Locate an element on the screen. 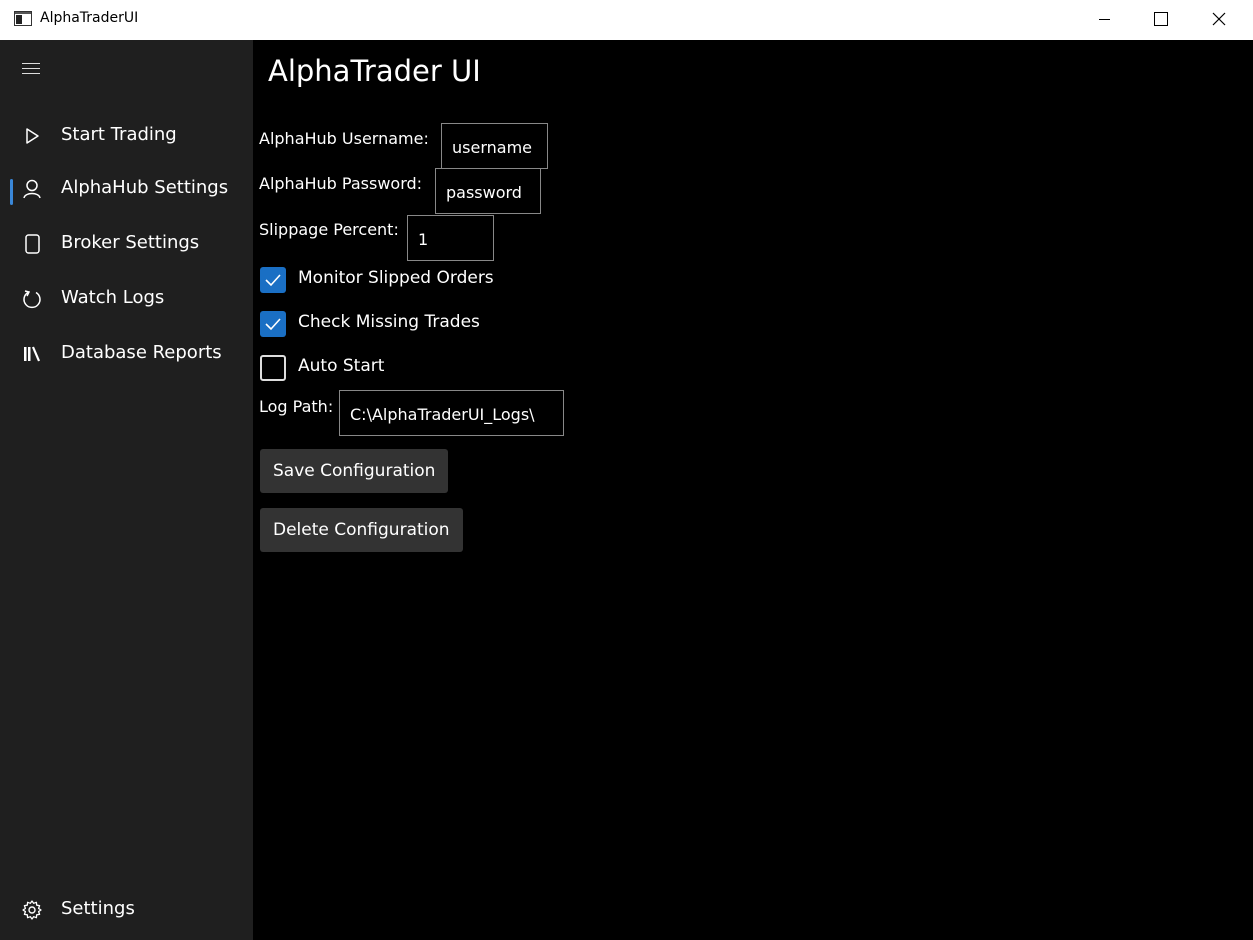 This screenshot has height=940, width=1253. minimize-button is located at coordinates (1104, 20).